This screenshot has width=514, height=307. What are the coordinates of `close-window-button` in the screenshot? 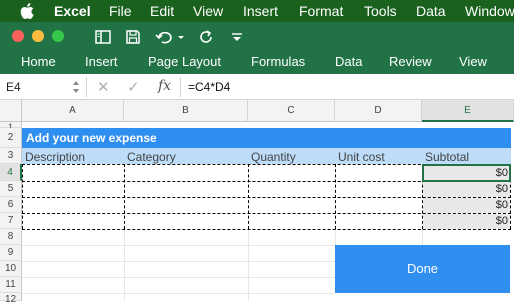 It's located at (18, 36).